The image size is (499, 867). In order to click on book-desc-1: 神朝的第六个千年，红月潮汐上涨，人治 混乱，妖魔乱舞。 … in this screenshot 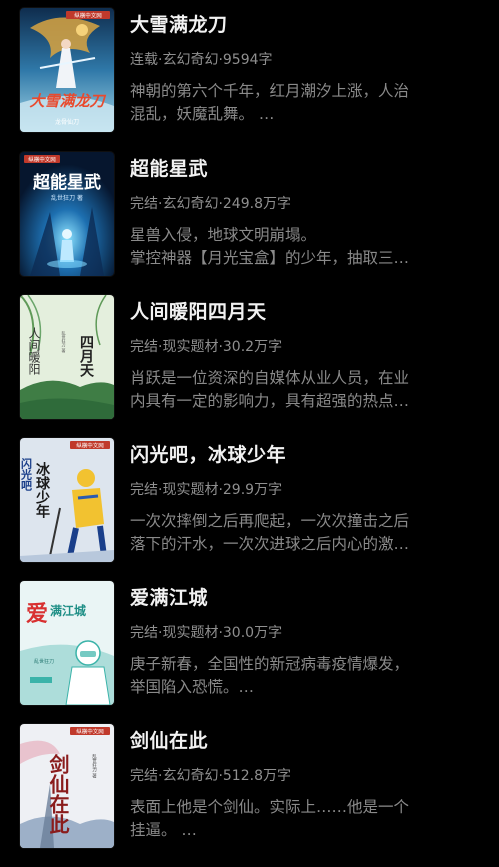, I will do `click(300, 103)`.